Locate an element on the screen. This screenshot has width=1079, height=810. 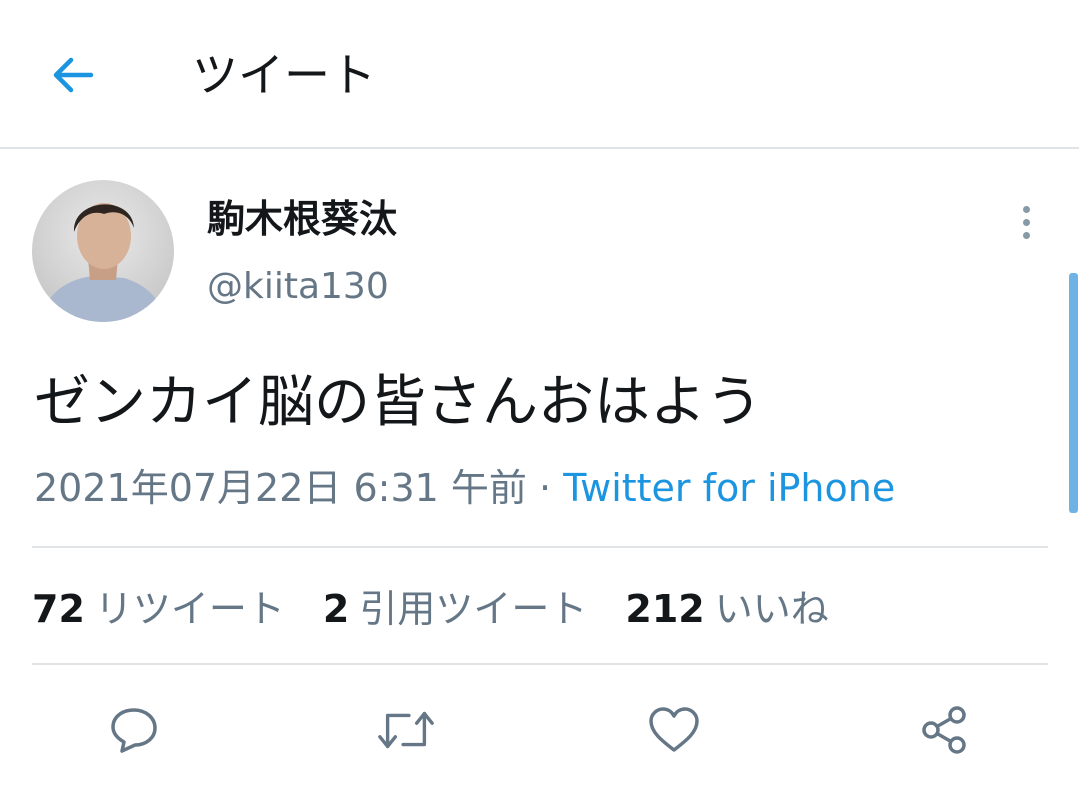
likes-count: 212 is located at coordinates (665, 609).